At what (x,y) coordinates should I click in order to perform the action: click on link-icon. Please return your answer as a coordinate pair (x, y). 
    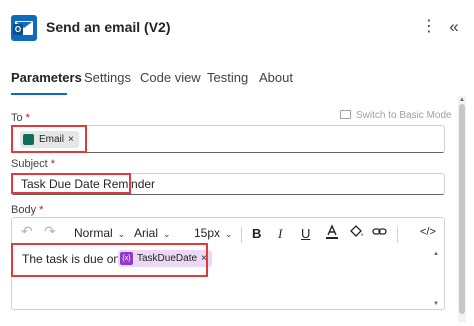
    Looking at the image, I should click on (379, 231).